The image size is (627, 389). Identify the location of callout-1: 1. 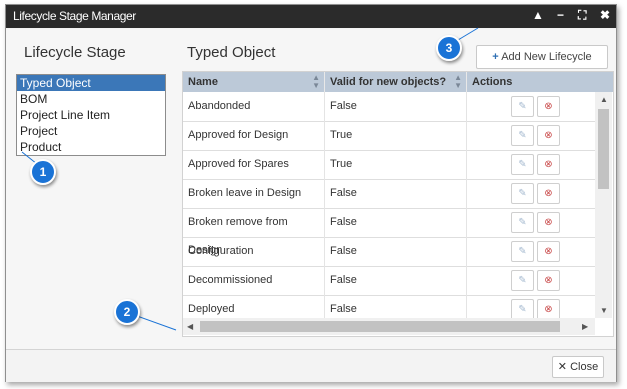
(43, 172).